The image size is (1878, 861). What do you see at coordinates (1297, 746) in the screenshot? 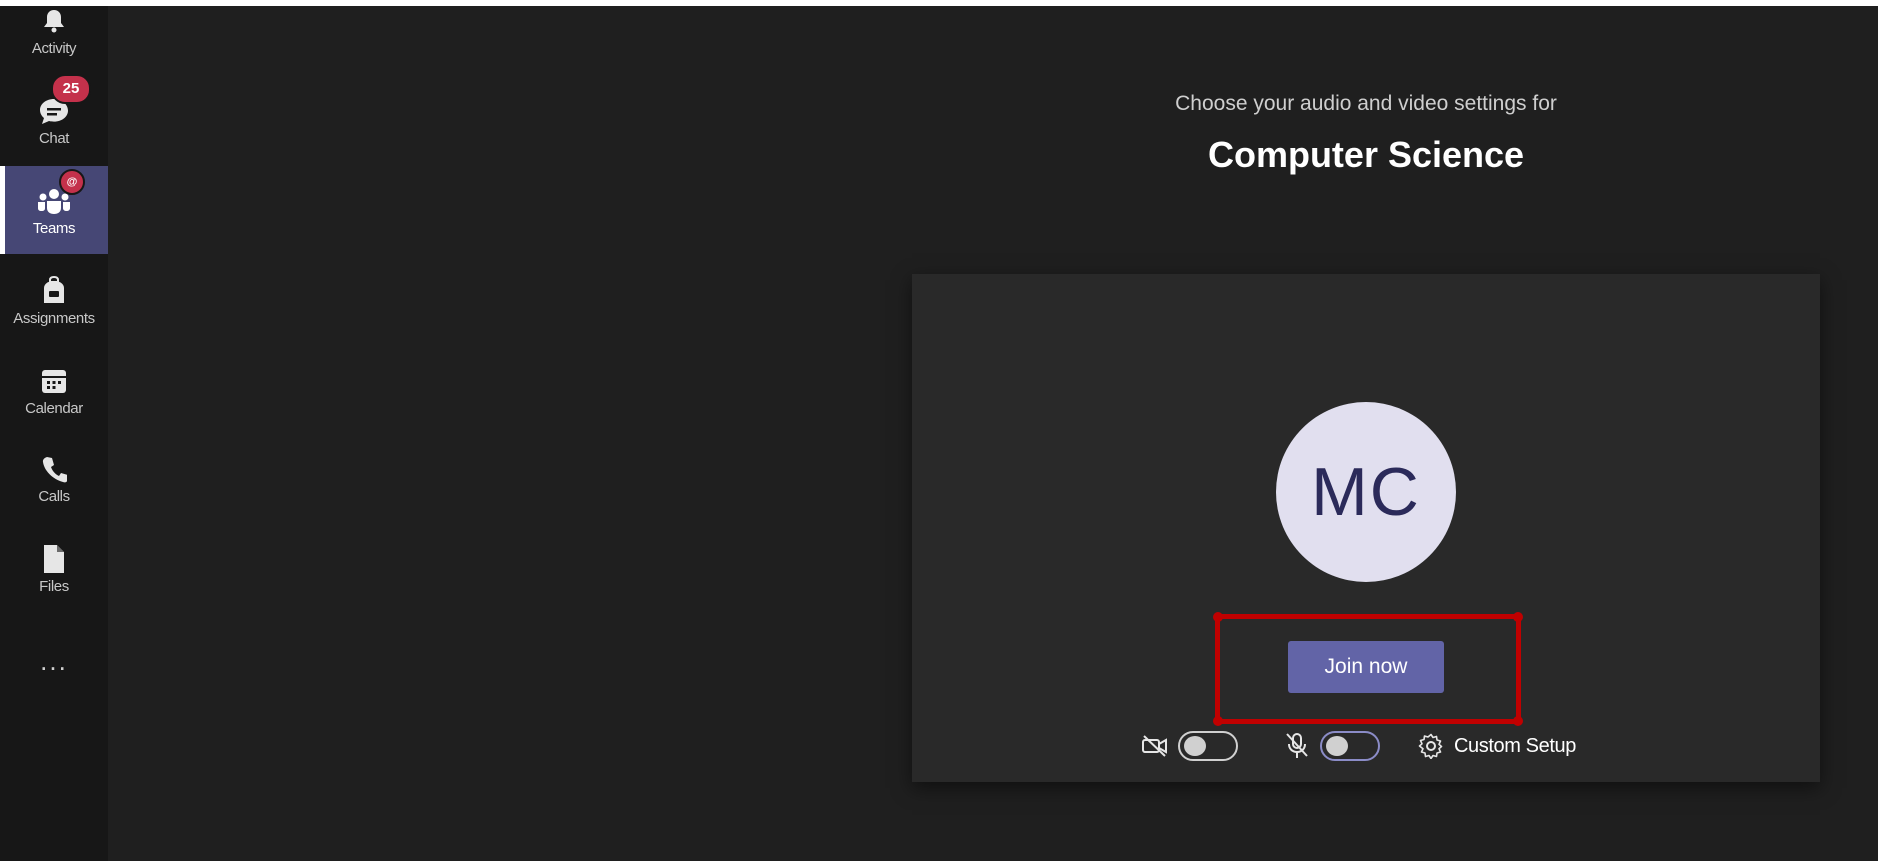
I see `mic-off-icon` at bounding box center [1297, 746].